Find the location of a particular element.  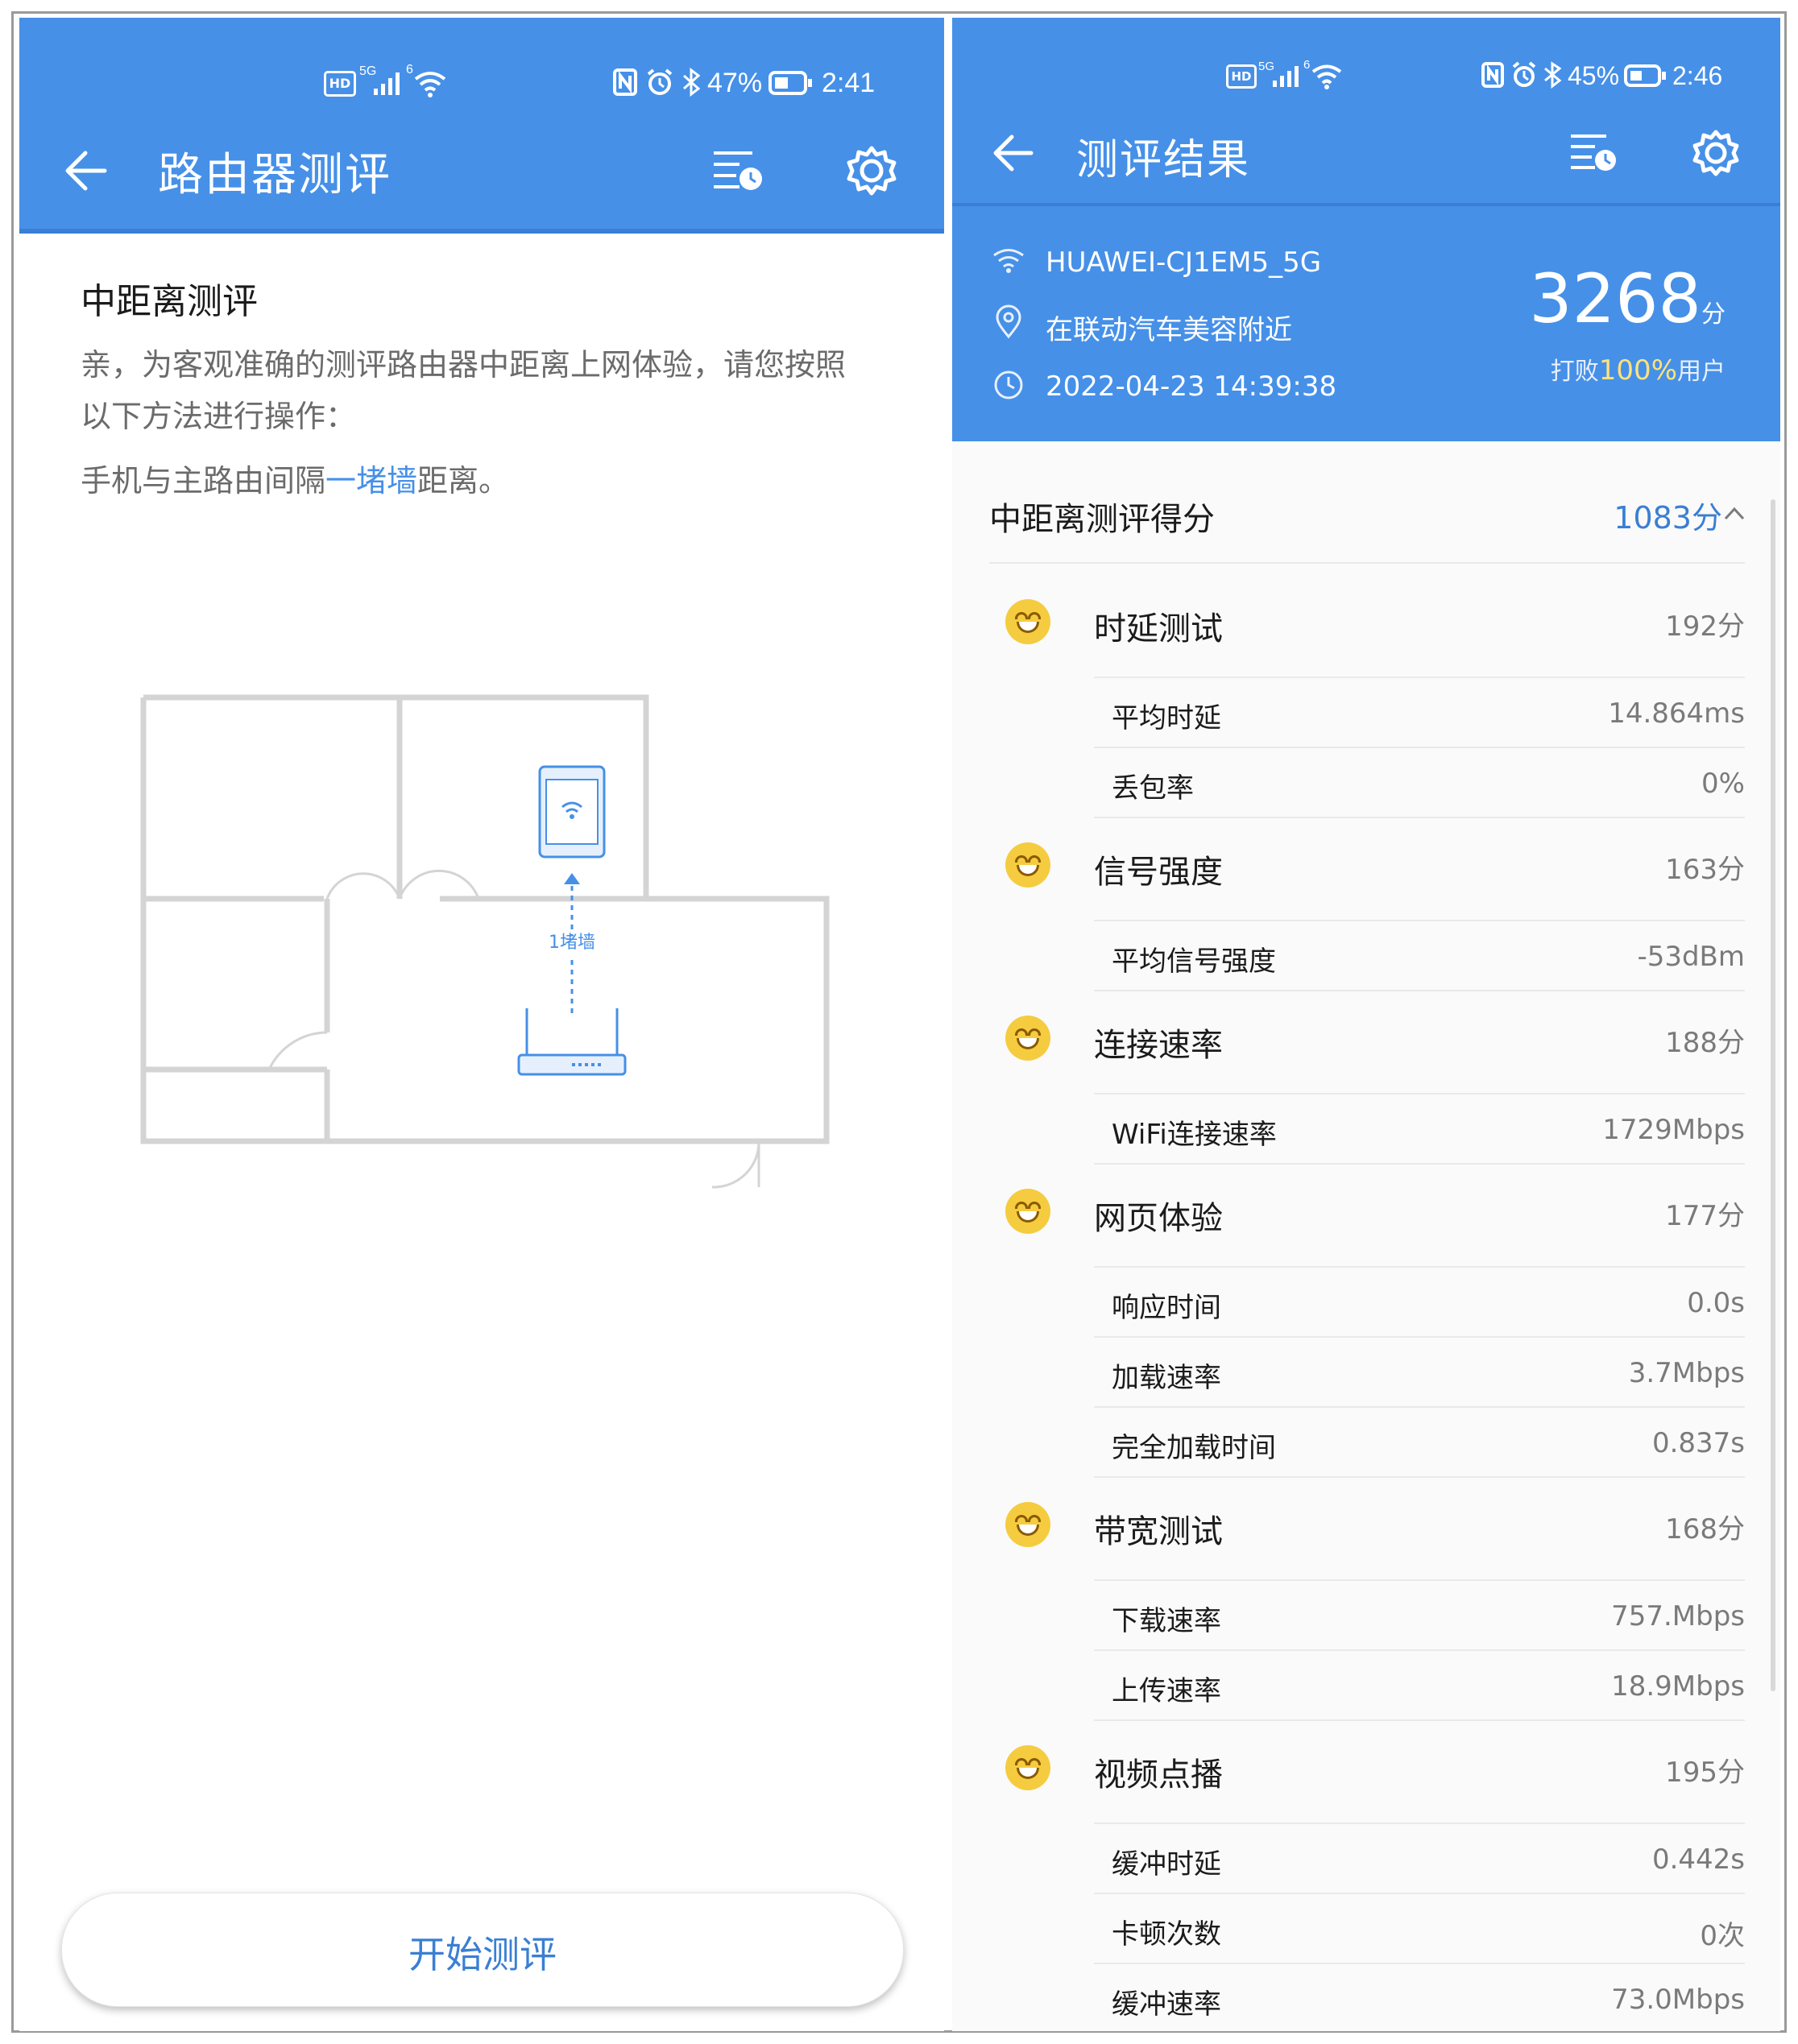

app-header: HD 5G 6 47% 2:41 路由器测评 is located at coordinates (482, 126).